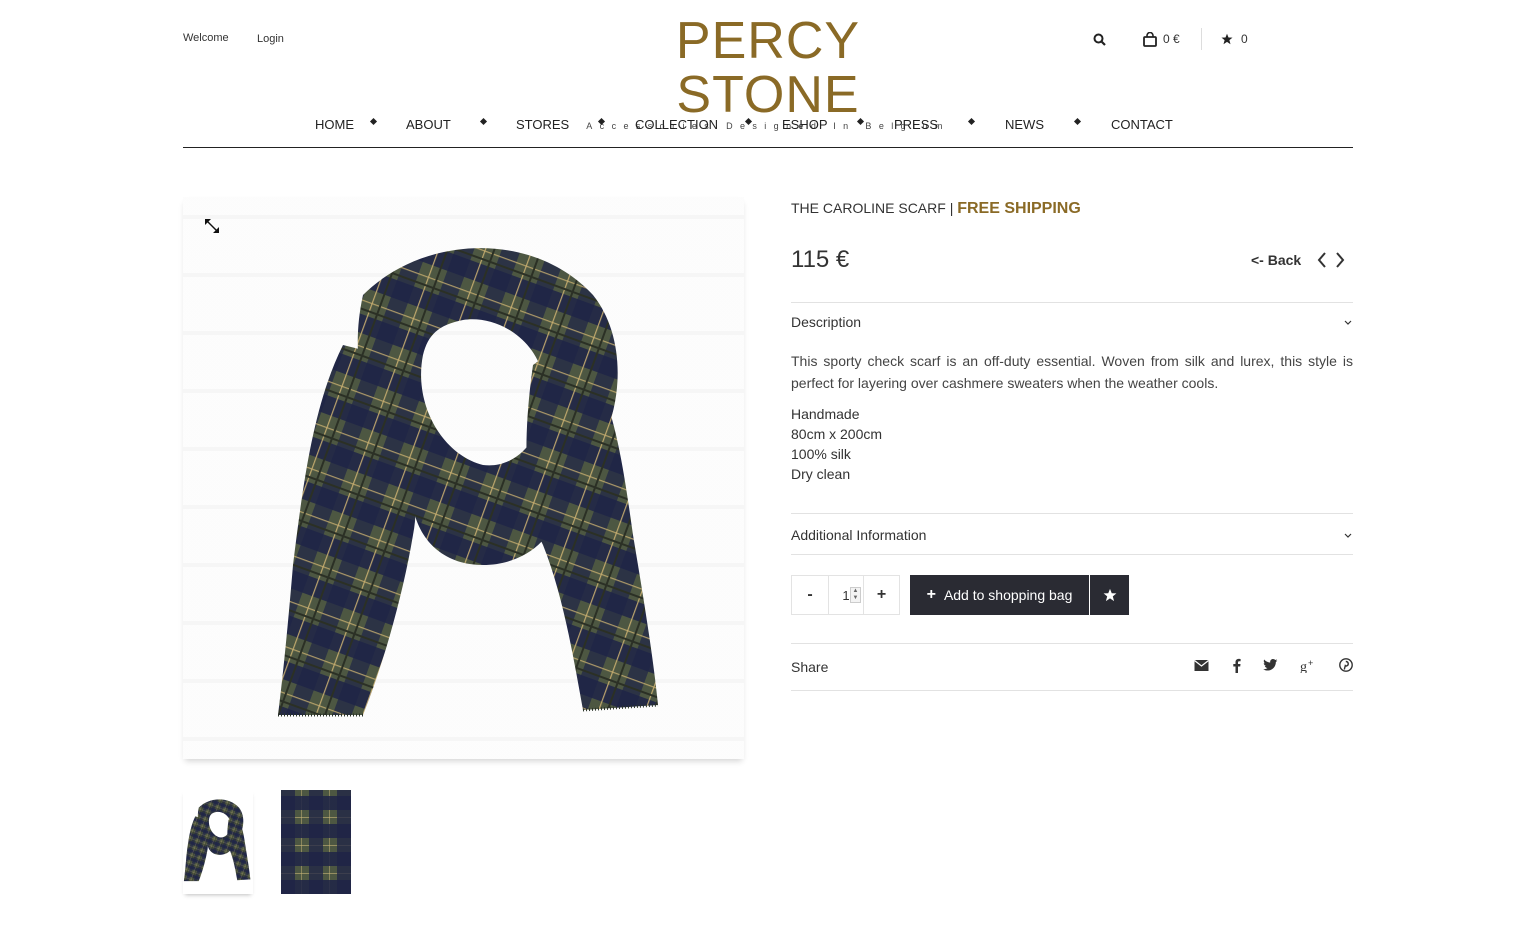  I want to click on scarf-thumbnail, so click(217, 840).